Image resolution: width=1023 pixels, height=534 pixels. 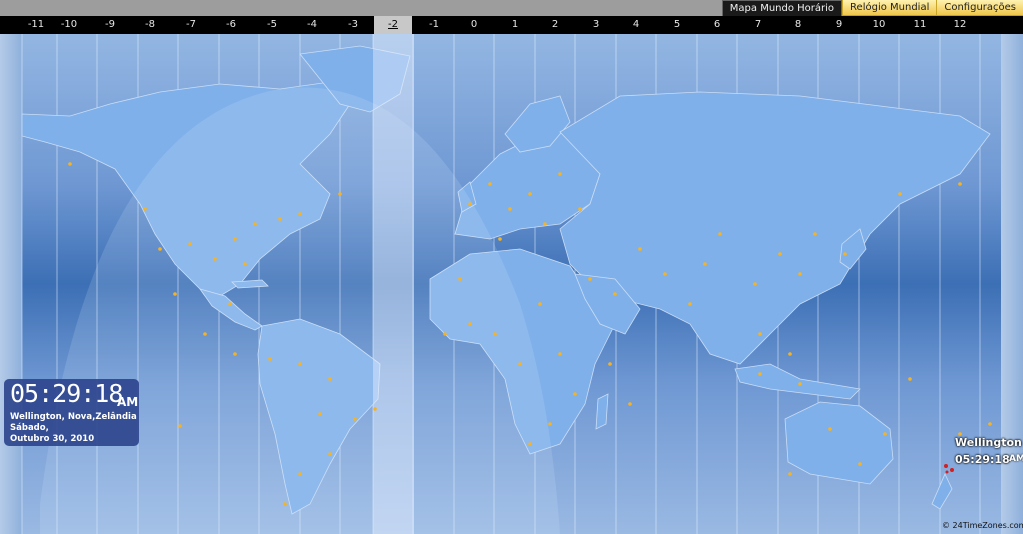 What do you see at coordinates (979, 7) in the screenshot?
I see `tab-settings: Configurações` at bounding box center [979, 7].